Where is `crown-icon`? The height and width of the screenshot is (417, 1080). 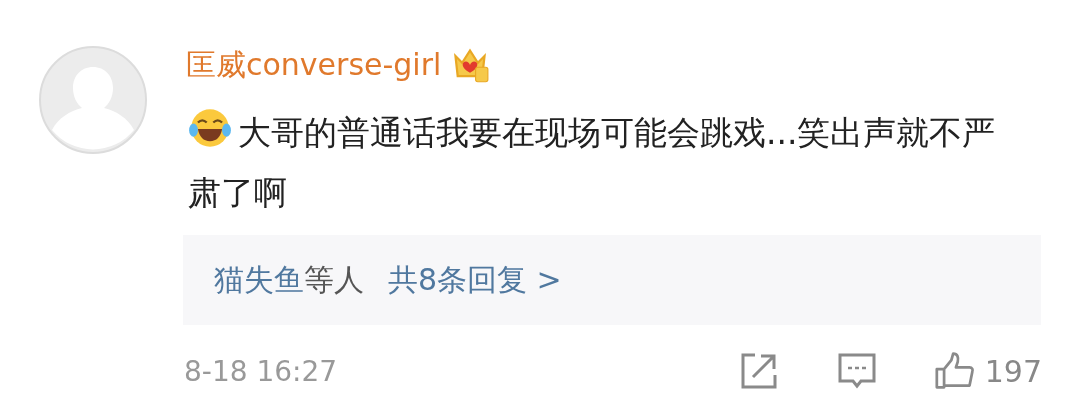 crown-icon is located at coordinates (470, 65).